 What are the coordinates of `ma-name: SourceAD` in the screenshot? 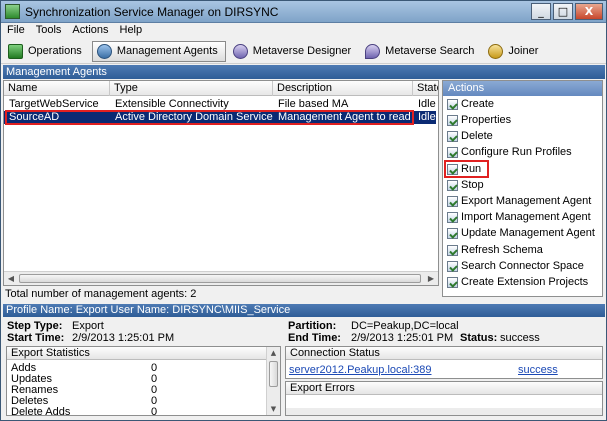 It's located at (34, 117).